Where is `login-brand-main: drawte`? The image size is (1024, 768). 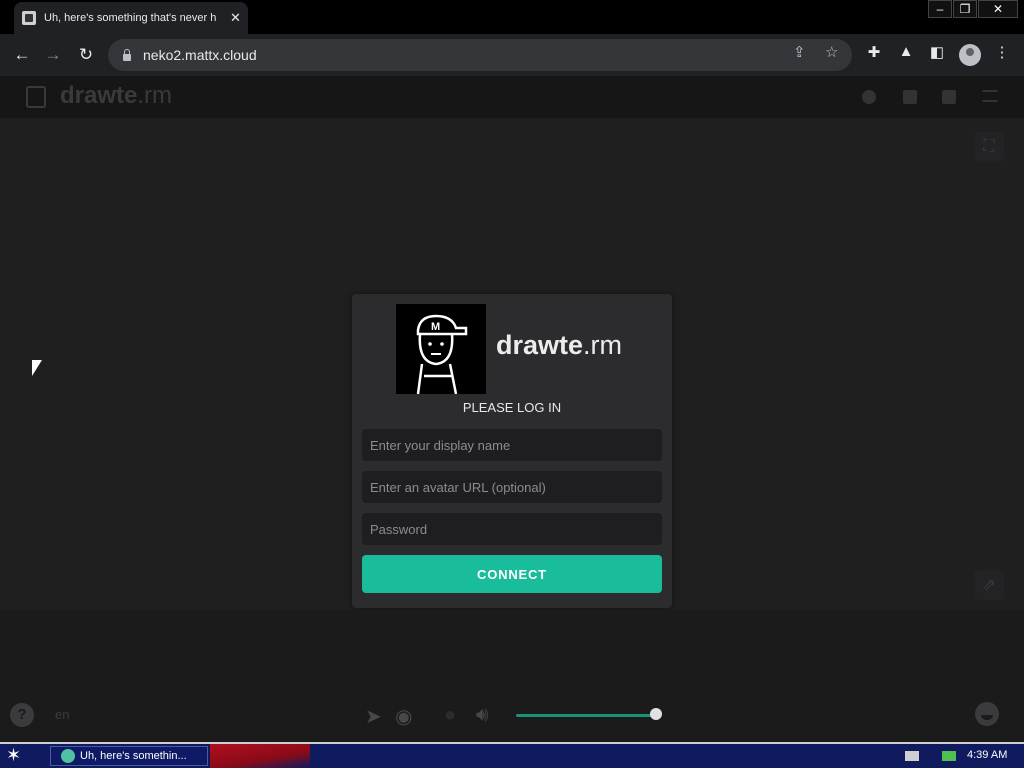 login-brand-main: drawte is located at coordinates (540, 345).